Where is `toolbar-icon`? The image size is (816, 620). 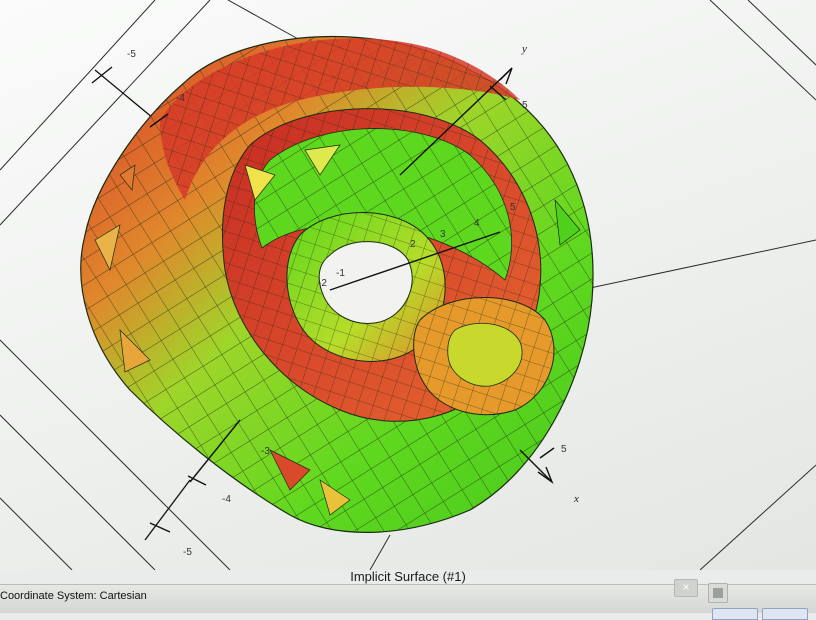 toolbar-icon is located at coordinates (718, 593).